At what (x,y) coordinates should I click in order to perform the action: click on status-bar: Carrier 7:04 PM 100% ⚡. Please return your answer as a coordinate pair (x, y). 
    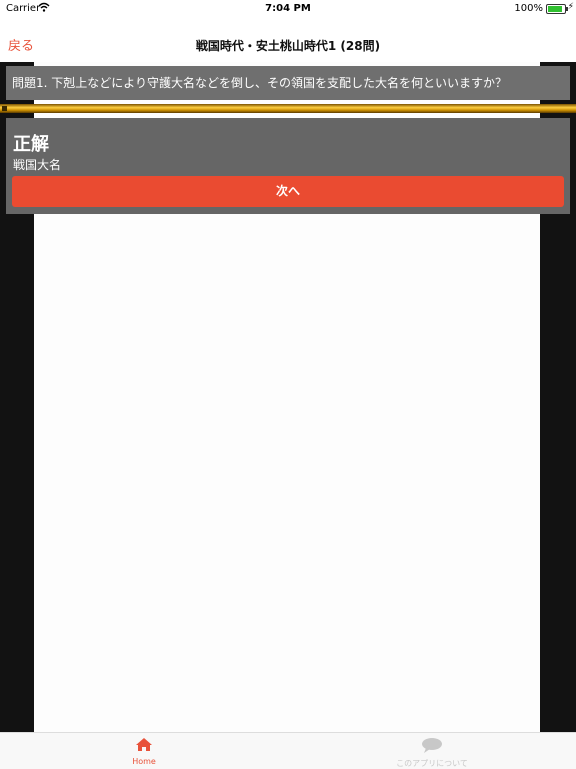
    Looking at the image, I should click on (288, 9).